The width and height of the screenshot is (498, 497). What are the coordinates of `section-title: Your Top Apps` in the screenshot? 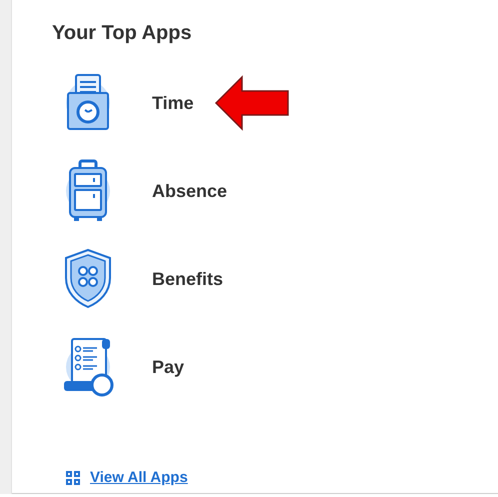 It's located at (122, 33).